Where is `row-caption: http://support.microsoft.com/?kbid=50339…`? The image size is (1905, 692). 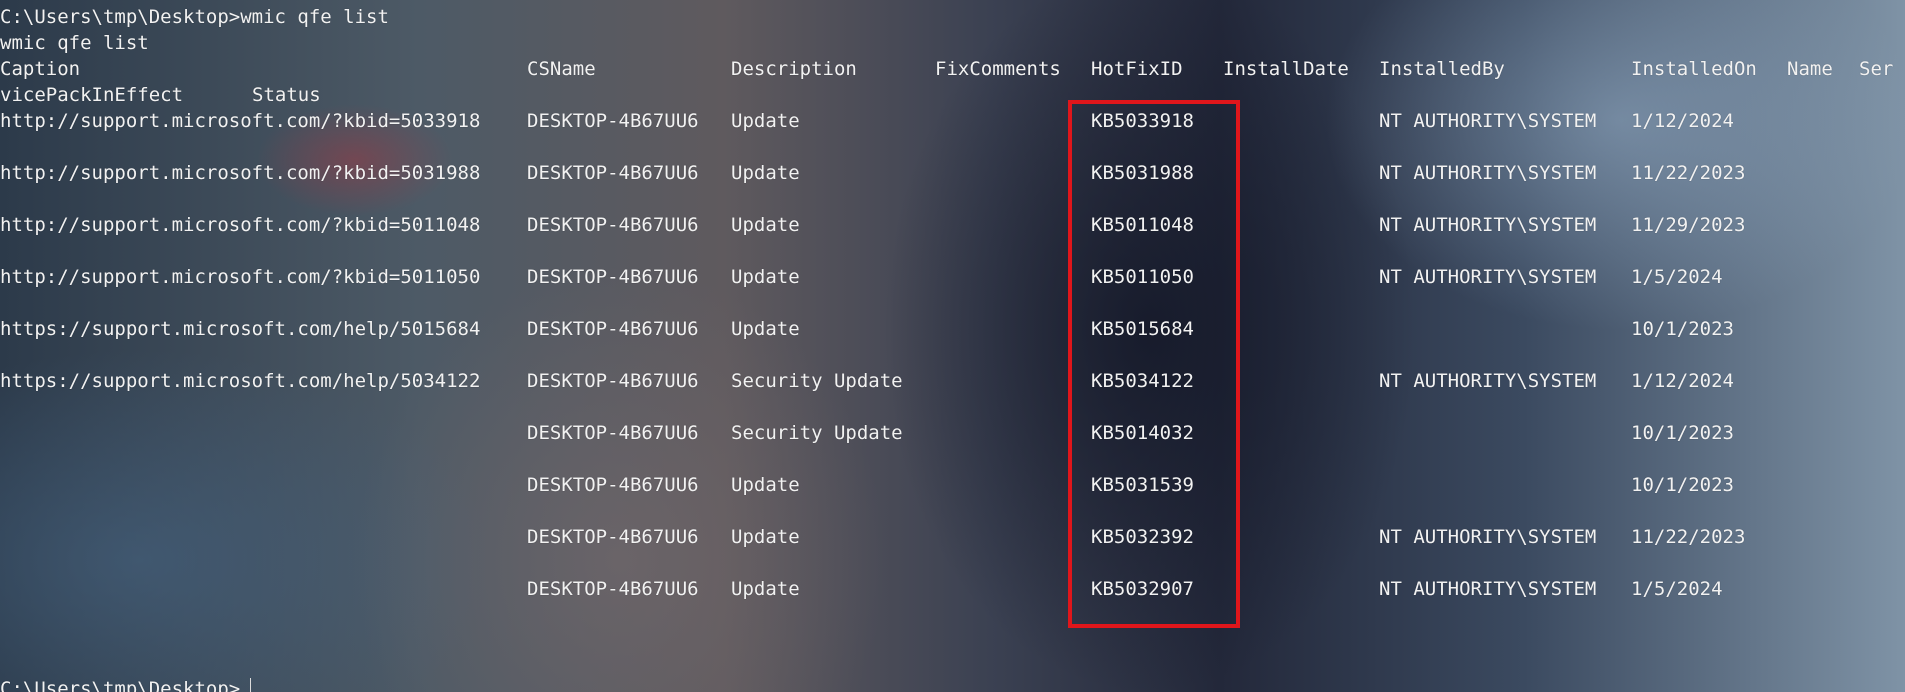 row-caption: http://support.microsoft.com/?kbid=50339… is located at coordinates (240, 121).